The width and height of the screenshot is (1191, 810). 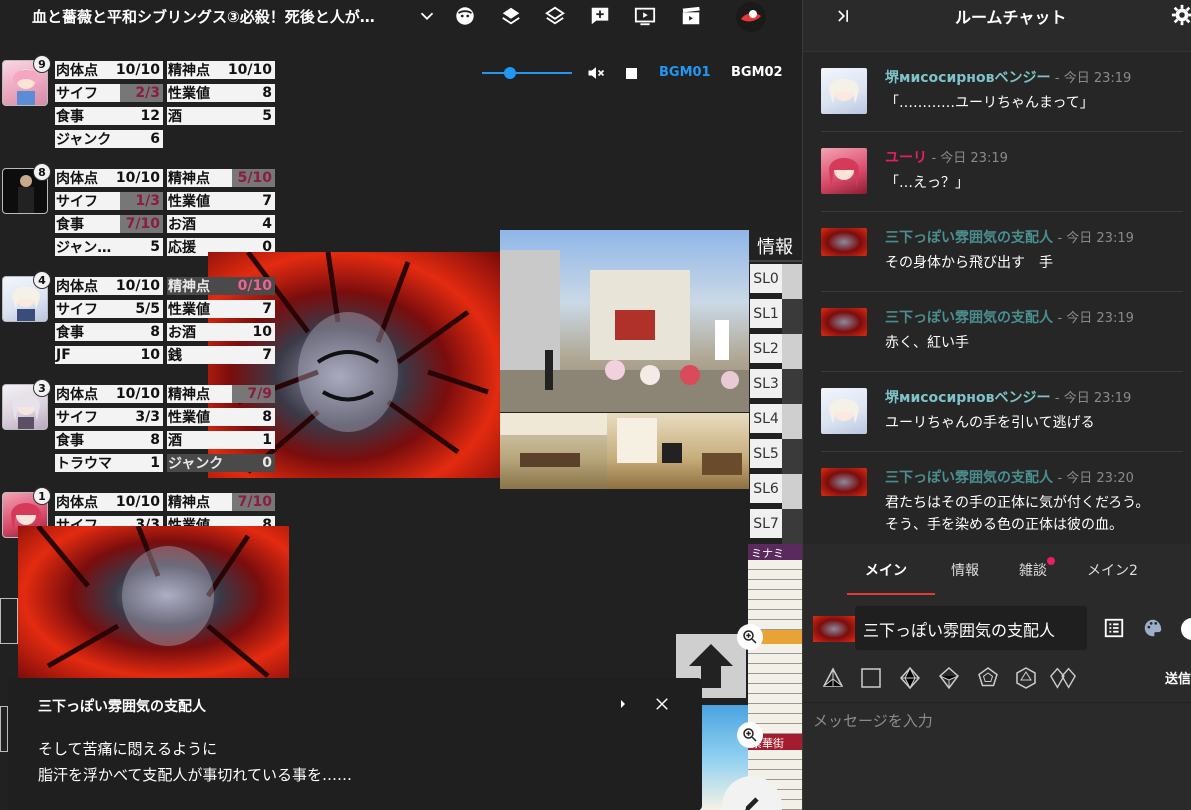 I want to click on bgm-track-1: BGM01, so click(x=685, y=72).